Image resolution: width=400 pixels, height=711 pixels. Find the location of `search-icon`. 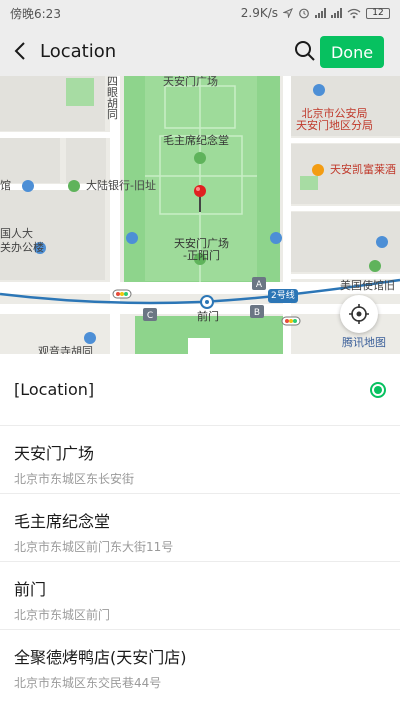

search-icon is located at coordinates (305, 51).